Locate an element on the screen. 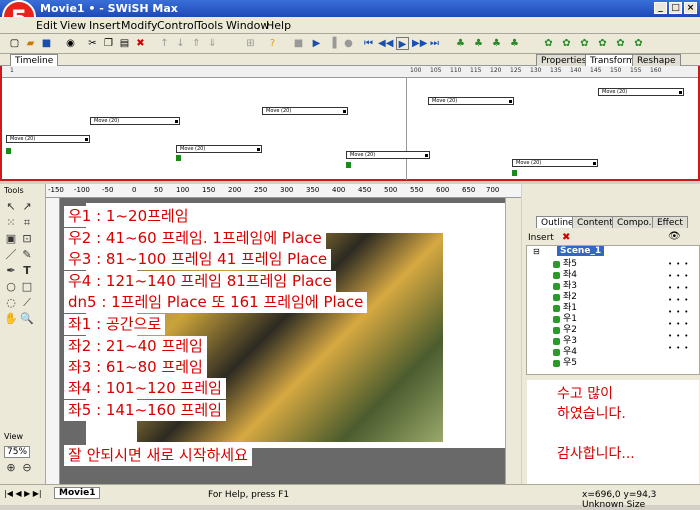 This screenshot has width=700, height=510. eye-icon: 👁 is located at coordinates (674, 236).